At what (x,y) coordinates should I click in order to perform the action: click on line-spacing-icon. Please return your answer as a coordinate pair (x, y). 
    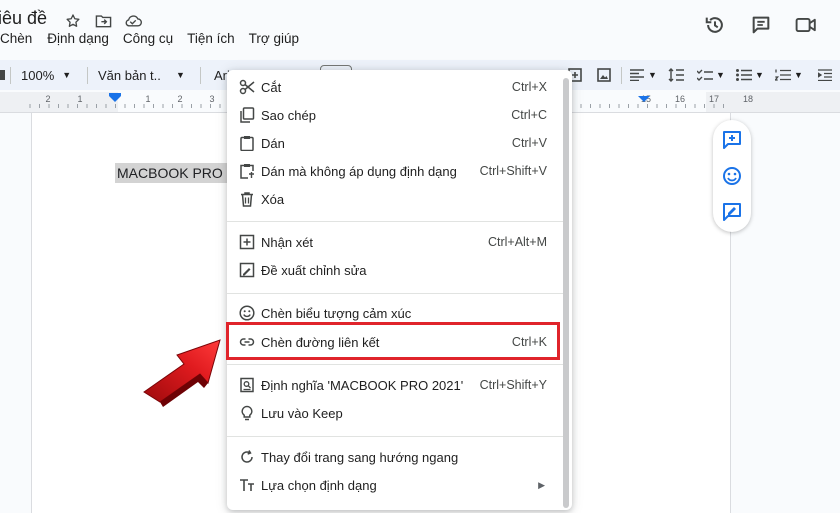
    Looking at the image, I should click on (676, 75).